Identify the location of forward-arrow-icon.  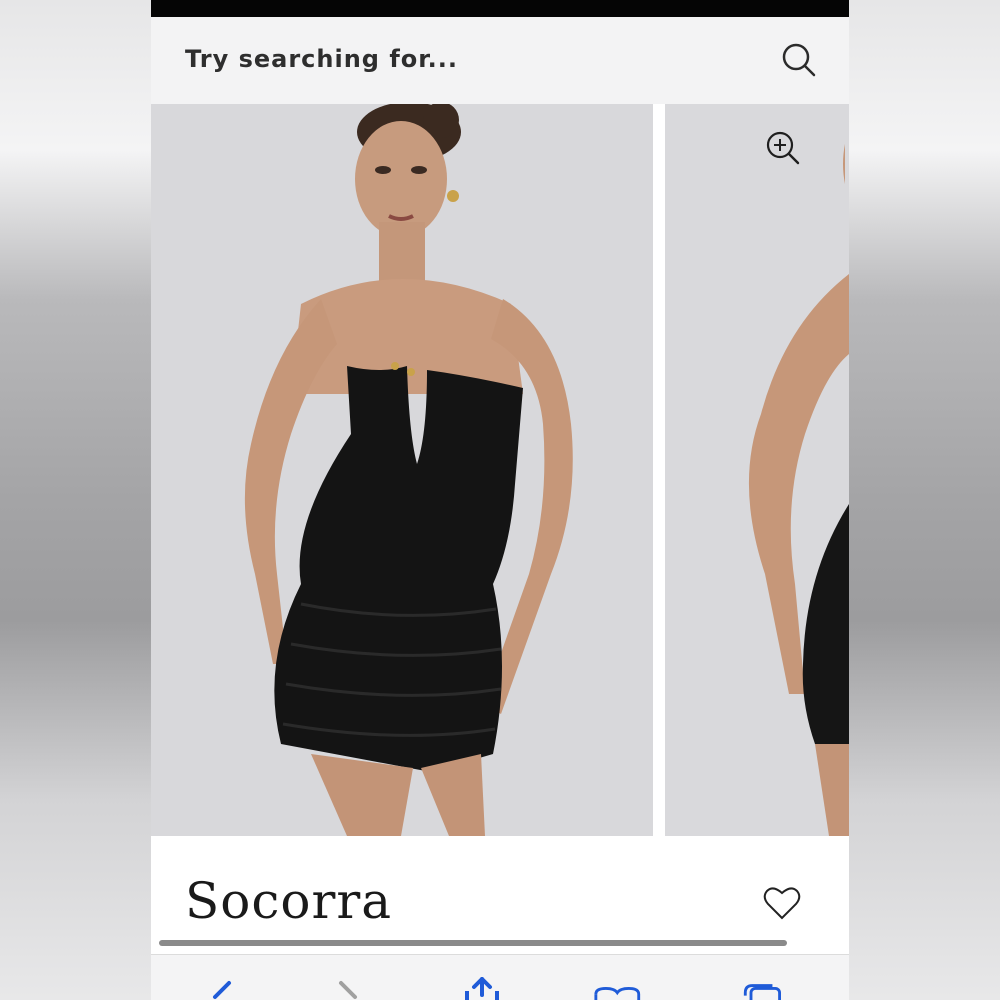
(354, 988).